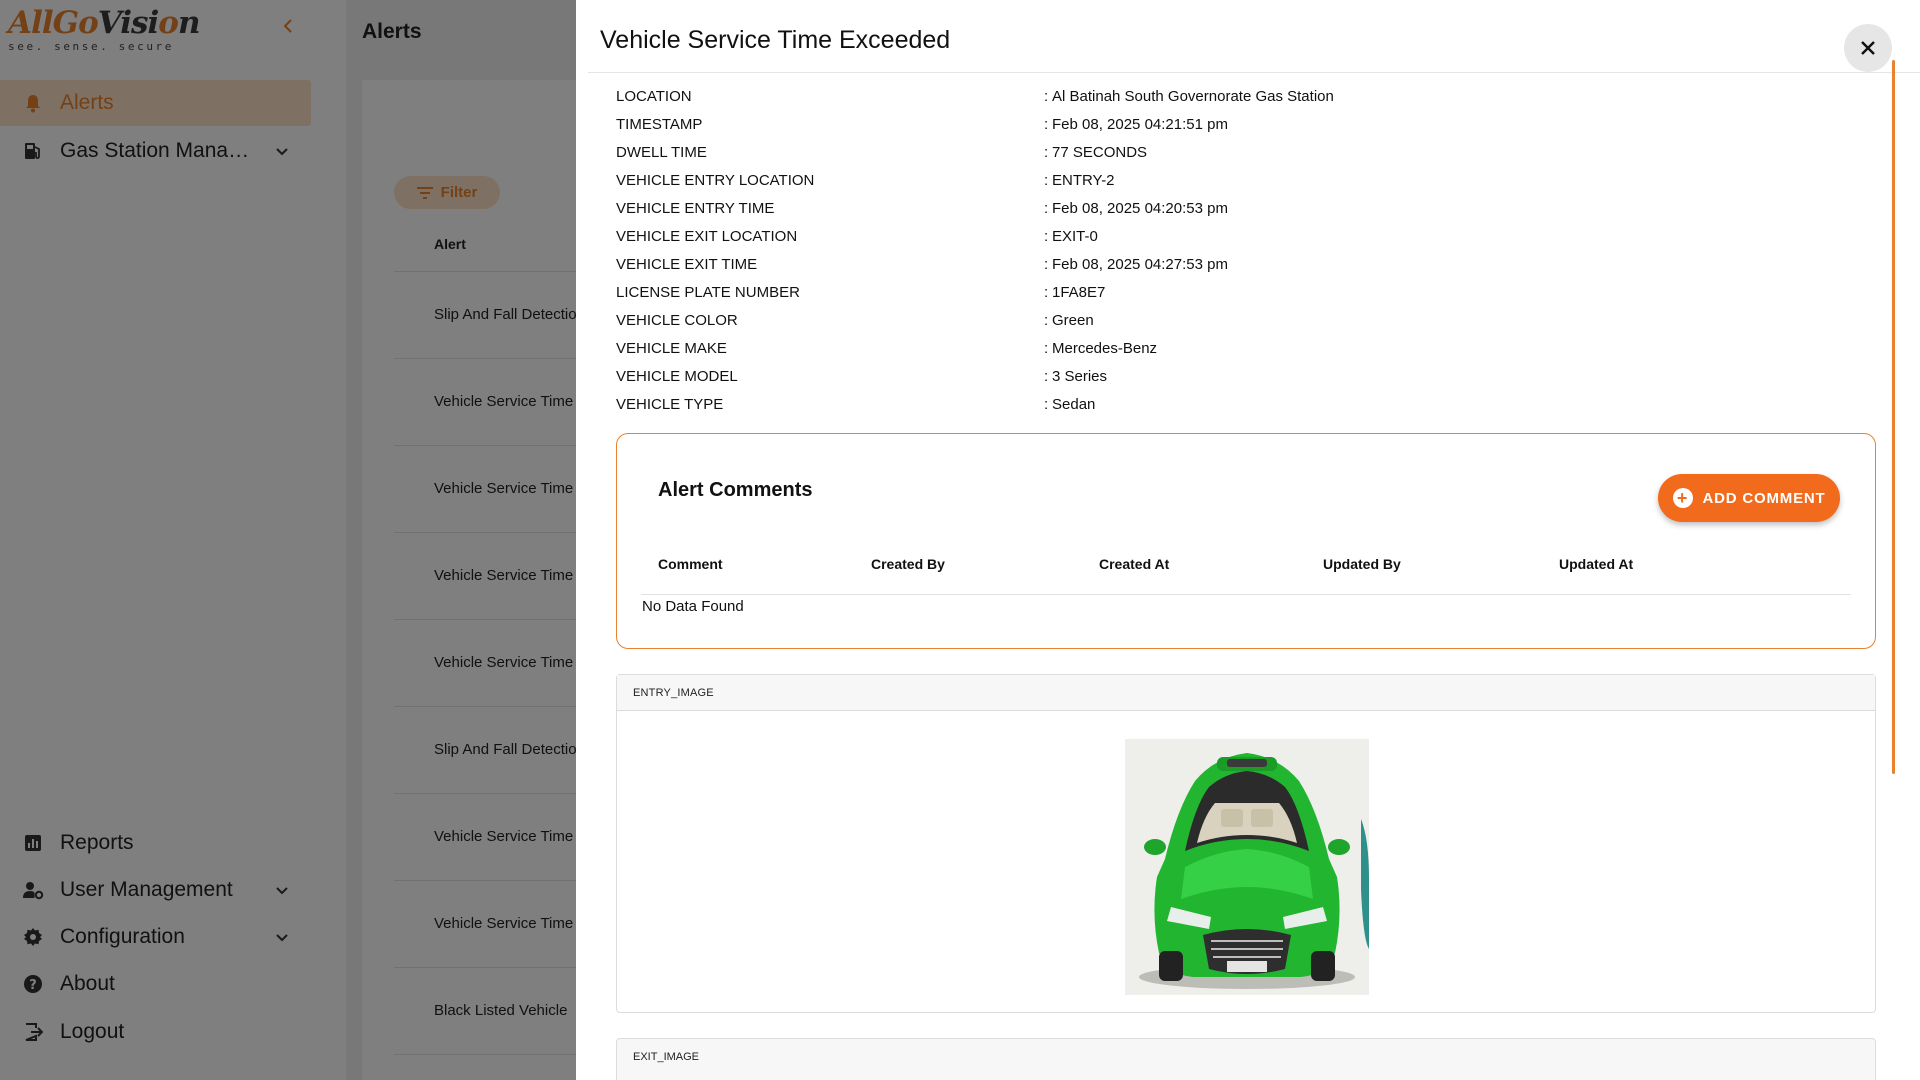  What do you see at coordinates (1100, 152) in the screenshot?
I see `detail-value: 77 SECONDS` at bounding box center [1100, 152].